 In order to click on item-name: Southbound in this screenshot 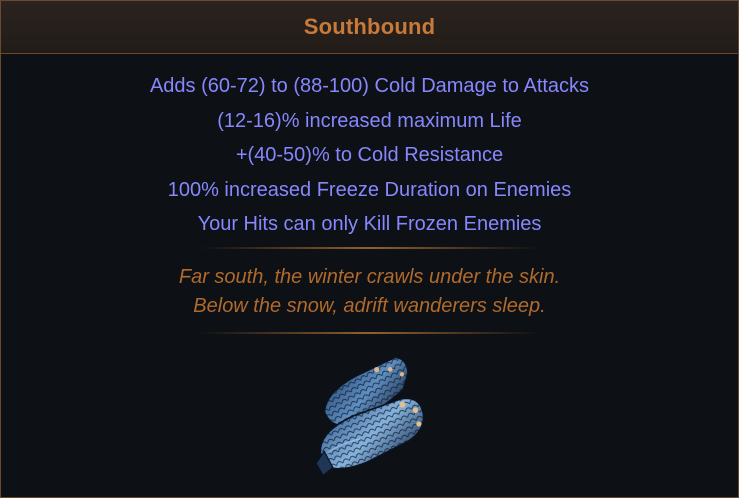, I will do `click(369, 26)`.